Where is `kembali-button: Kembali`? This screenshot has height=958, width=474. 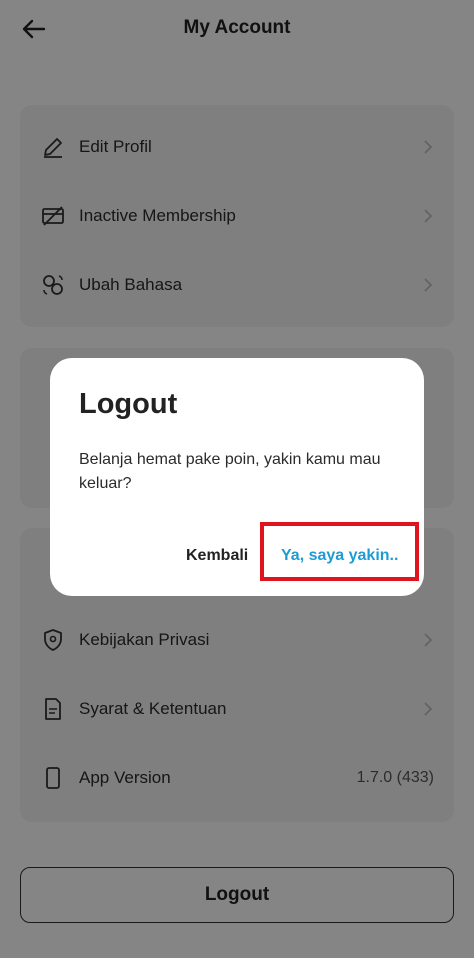 kembali-button: Kembali is located at coordinates (217, 556).